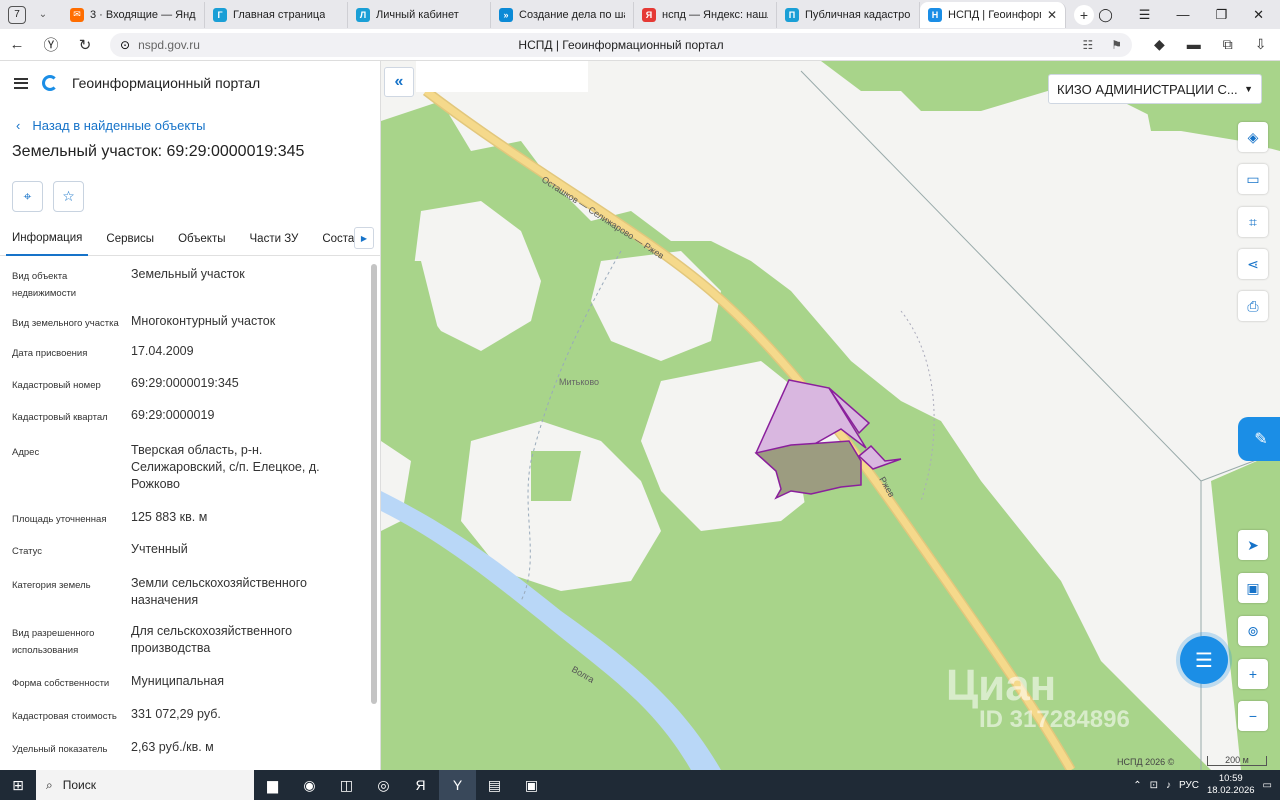 The height and width of the screenshot is (800, 1280). What do you see at coordinates (274, 239) in the screenshot?
I see `tab-parts: Части ЗУ` at bounding box center [274, 239].